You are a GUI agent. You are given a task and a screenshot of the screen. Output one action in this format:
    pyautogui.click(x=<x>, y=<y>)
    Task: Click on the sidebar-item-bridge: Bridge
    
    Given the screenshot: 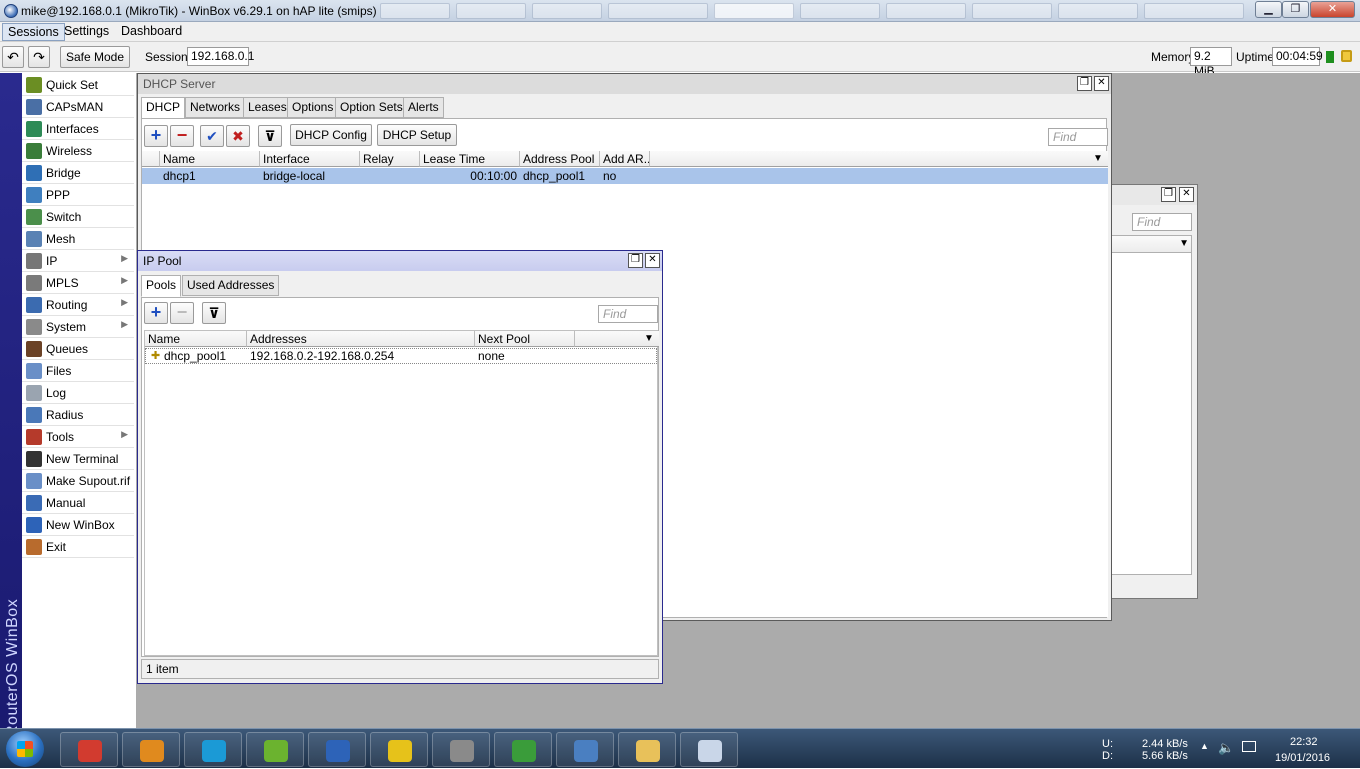 What is the action you would take?
    pyautogui.click(x=78, y=173)
    